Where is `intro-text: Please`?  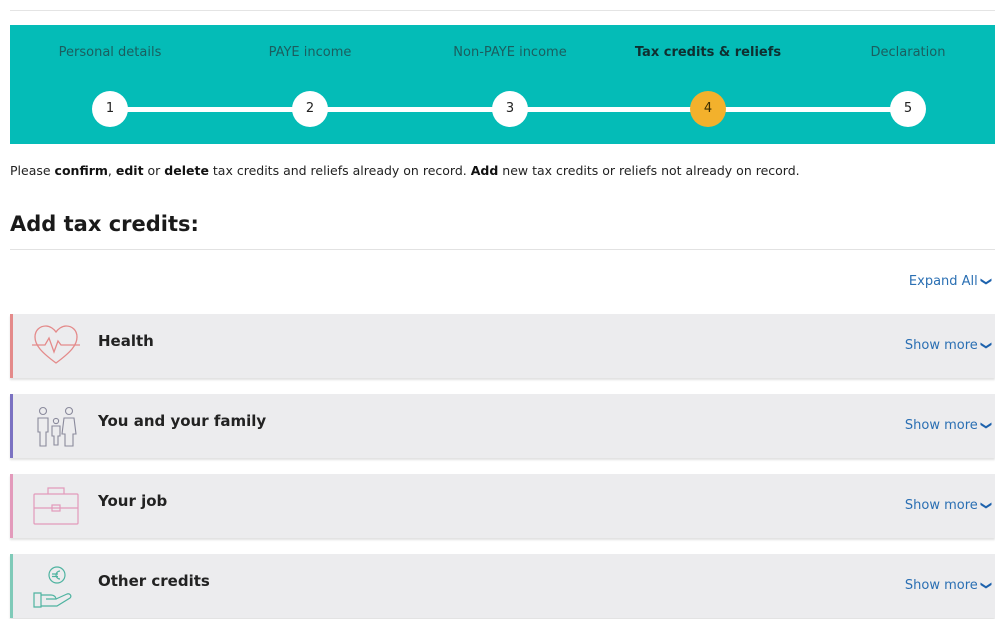
intro-text: Please is located at coordinates (32, 170).